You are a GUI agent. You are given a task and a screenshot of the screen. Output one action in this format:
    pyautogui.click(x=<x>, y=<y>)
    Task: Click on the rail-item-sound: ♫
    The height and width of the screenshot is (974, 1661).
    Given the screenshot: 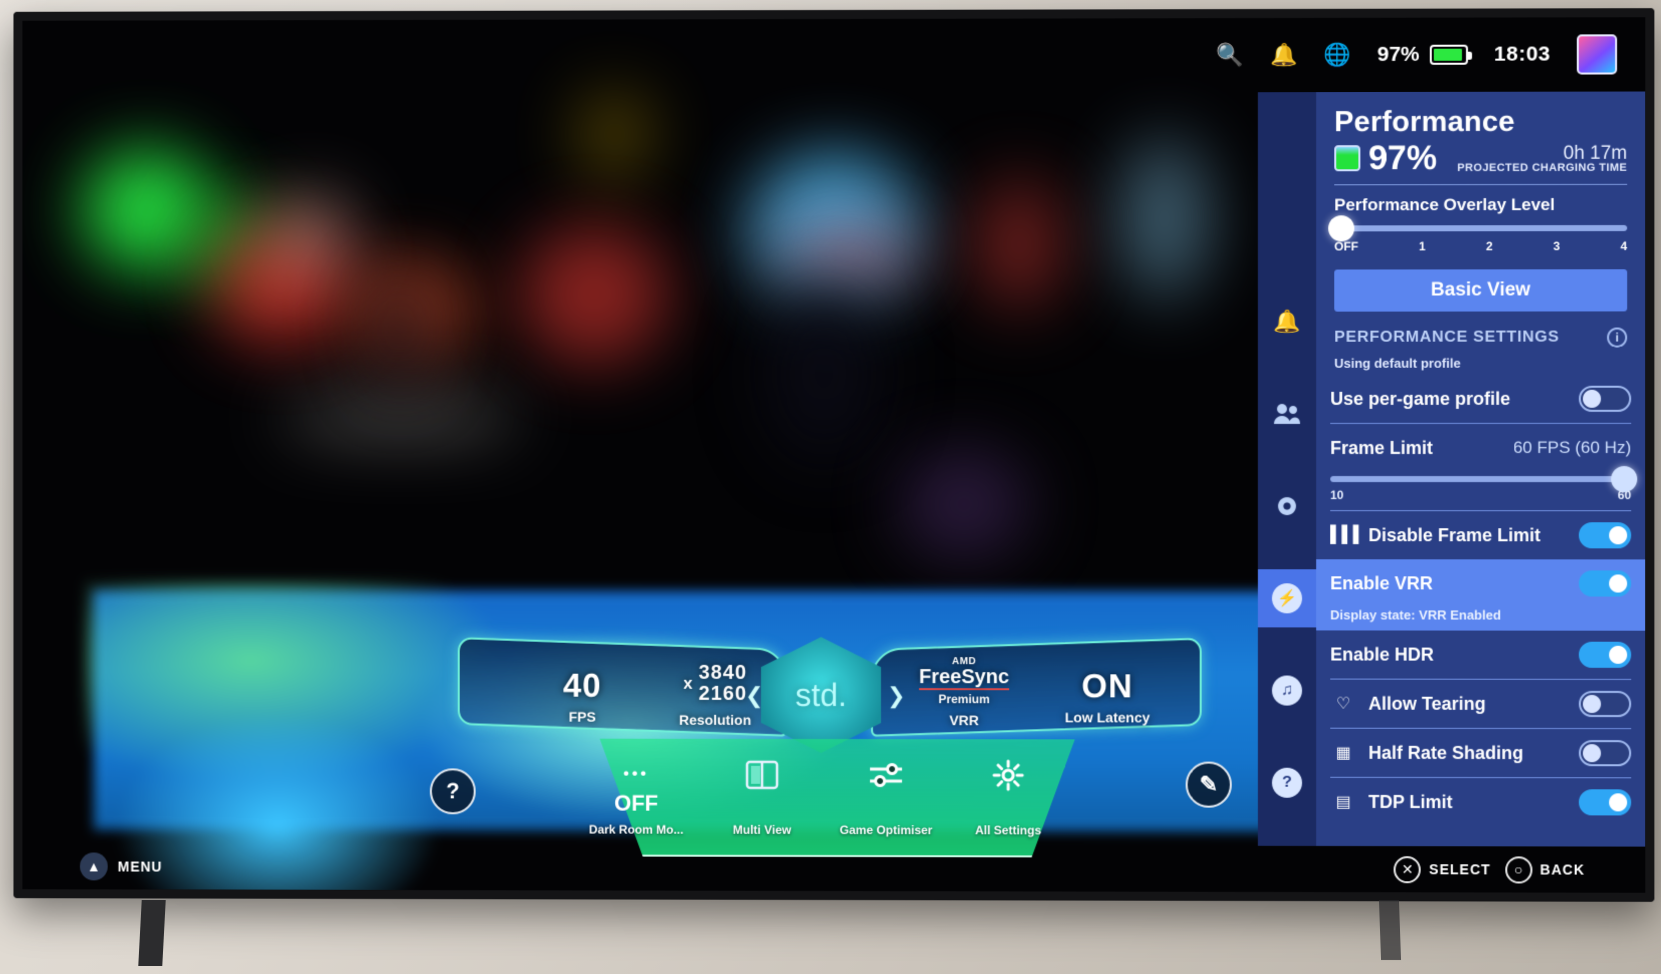 What is the action you would take?
    pyautogui.click(x=1287, y=690)
    